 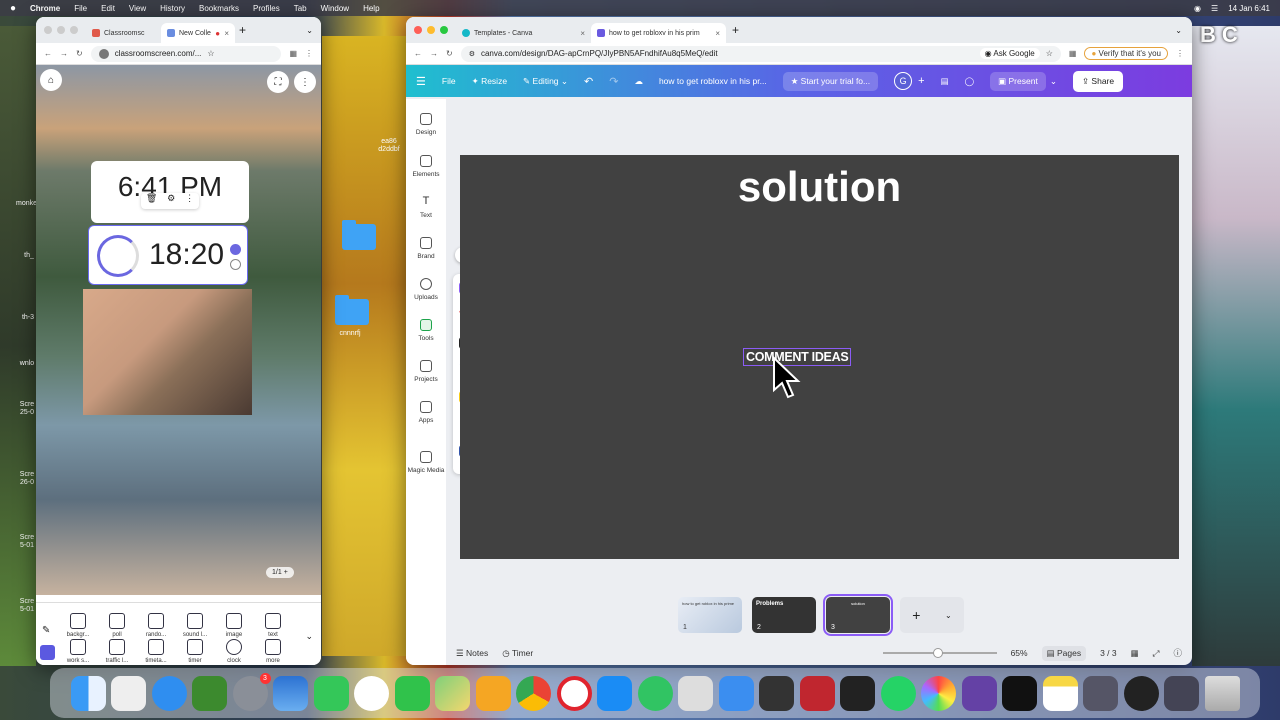 I want to click on menu-item: View, so click(x=137, y=8).